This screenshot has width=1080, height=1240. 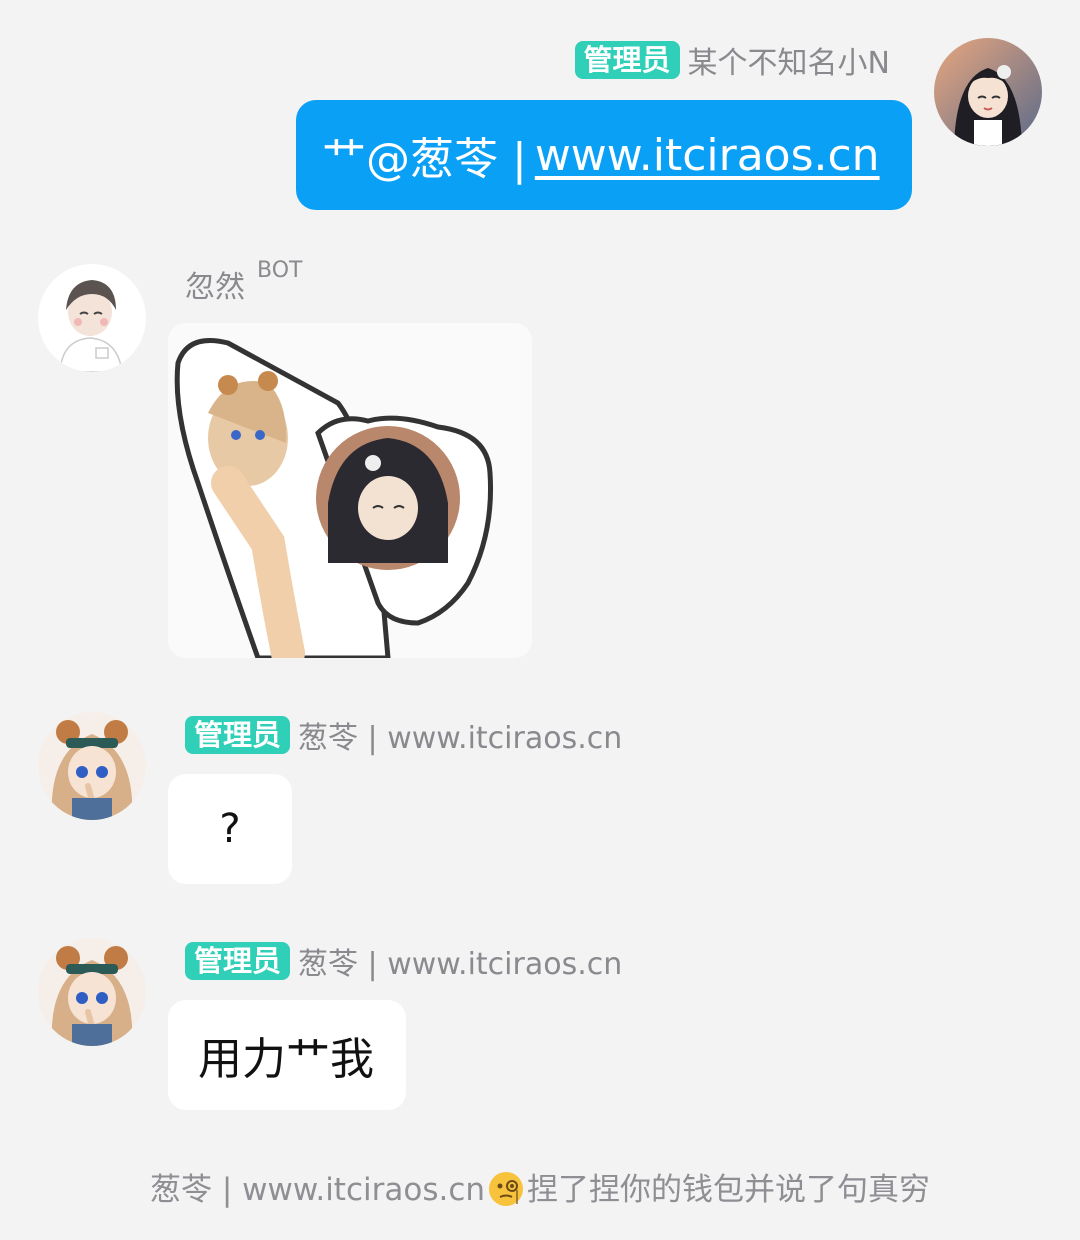 I want to click on outgoing-message-bubble: 艹@葱苓 | www.itciraos.cn, so click(x=604, y=155).